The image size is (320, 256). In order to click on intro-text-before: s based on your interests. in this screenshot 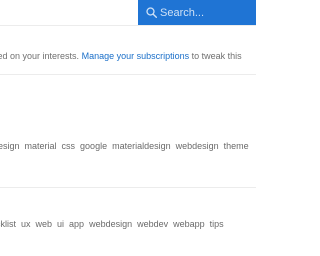, I will do `click(40, 56)`.